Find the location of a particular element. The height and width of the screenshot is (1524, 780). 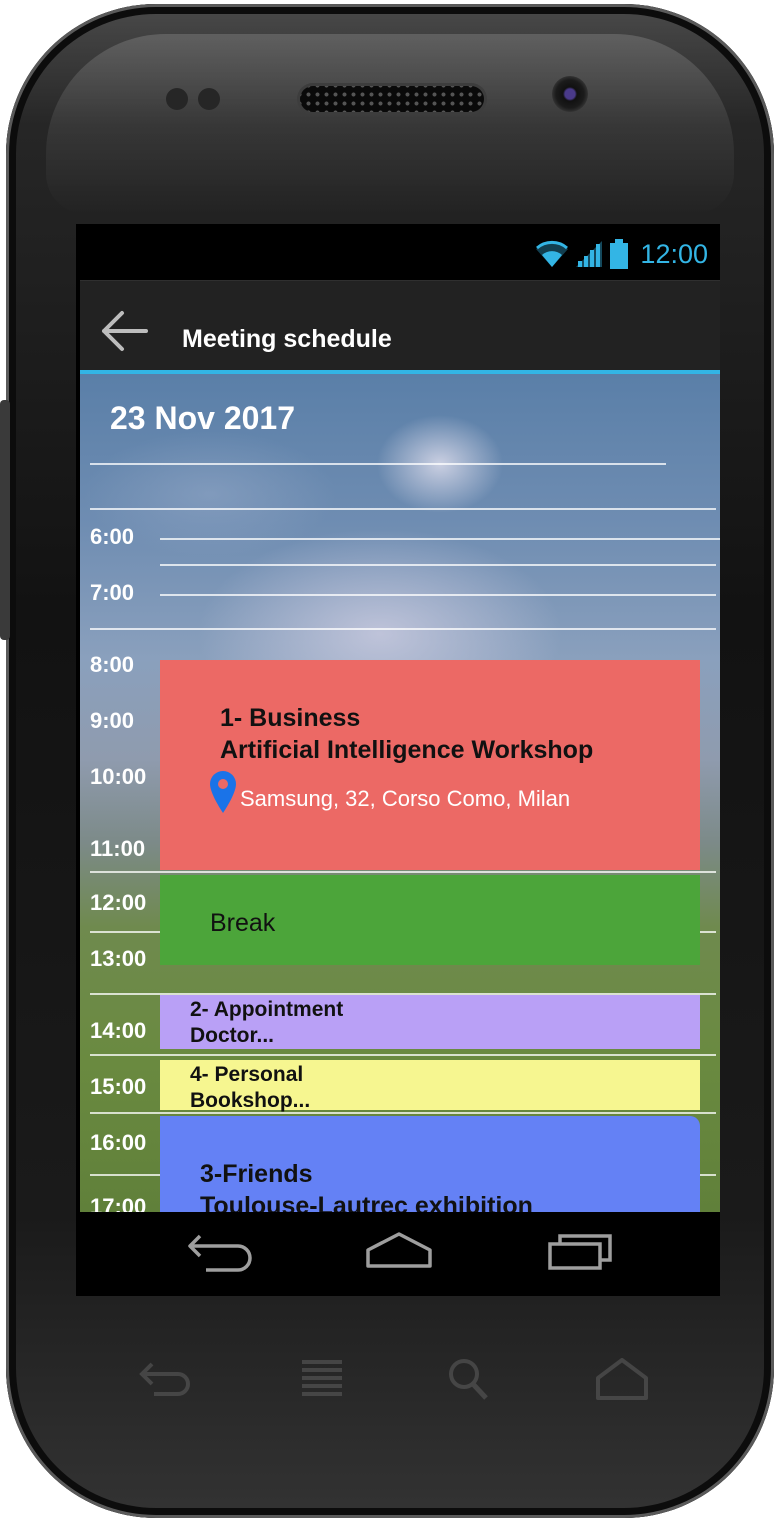

navigation-bar is located at coordinates (398, 1254).